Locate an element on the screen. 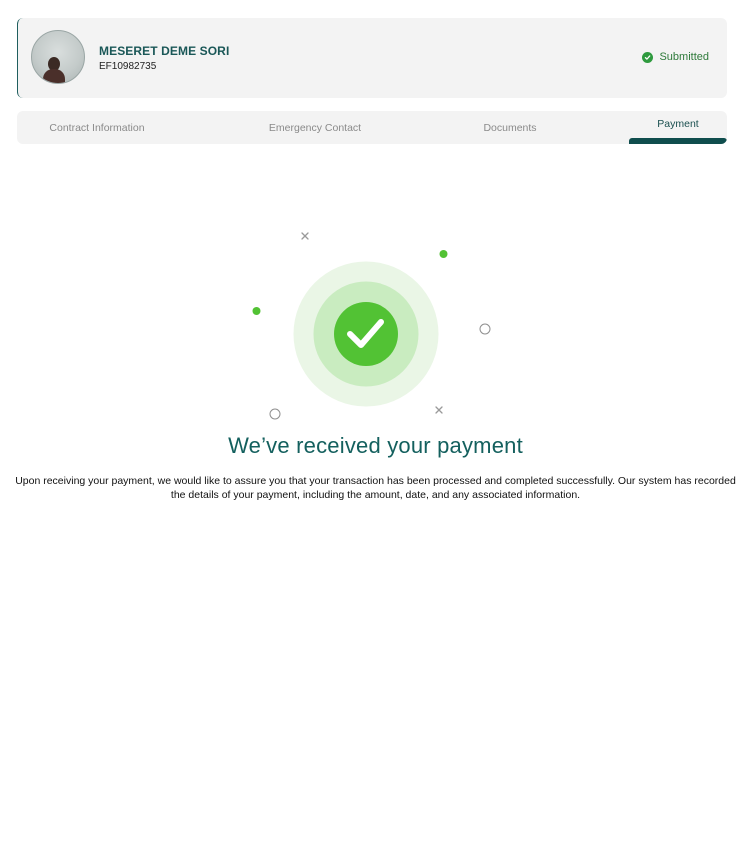 This screenshot has width=751, height=866. confirmation-headline: We’ve received your payment is located at coordinates (375, 445).